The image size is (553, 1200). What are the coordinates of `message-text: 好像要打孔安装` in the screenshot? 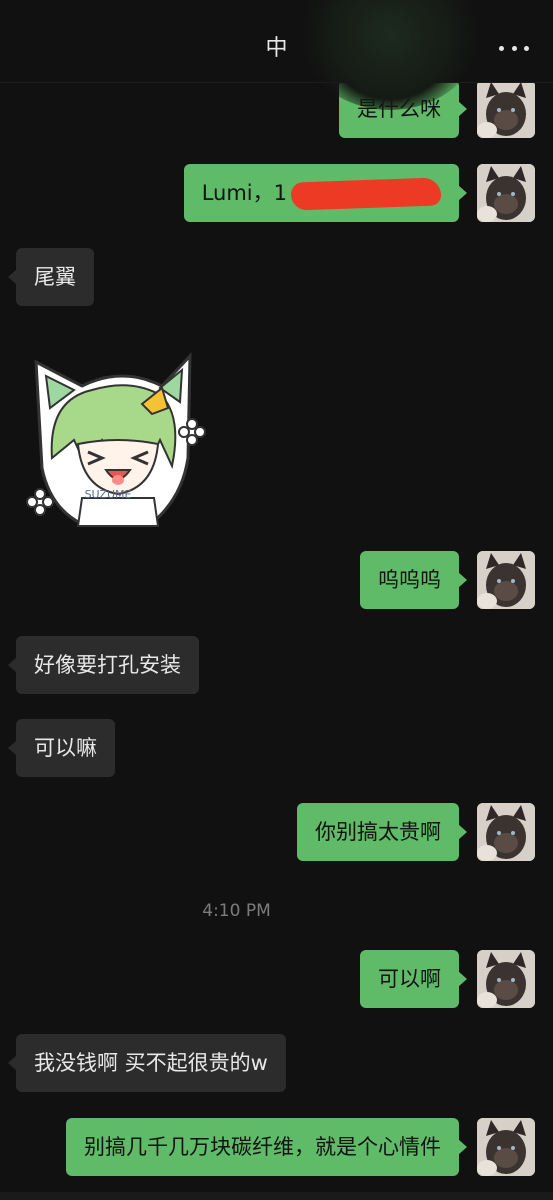 It's located at (107, 665).